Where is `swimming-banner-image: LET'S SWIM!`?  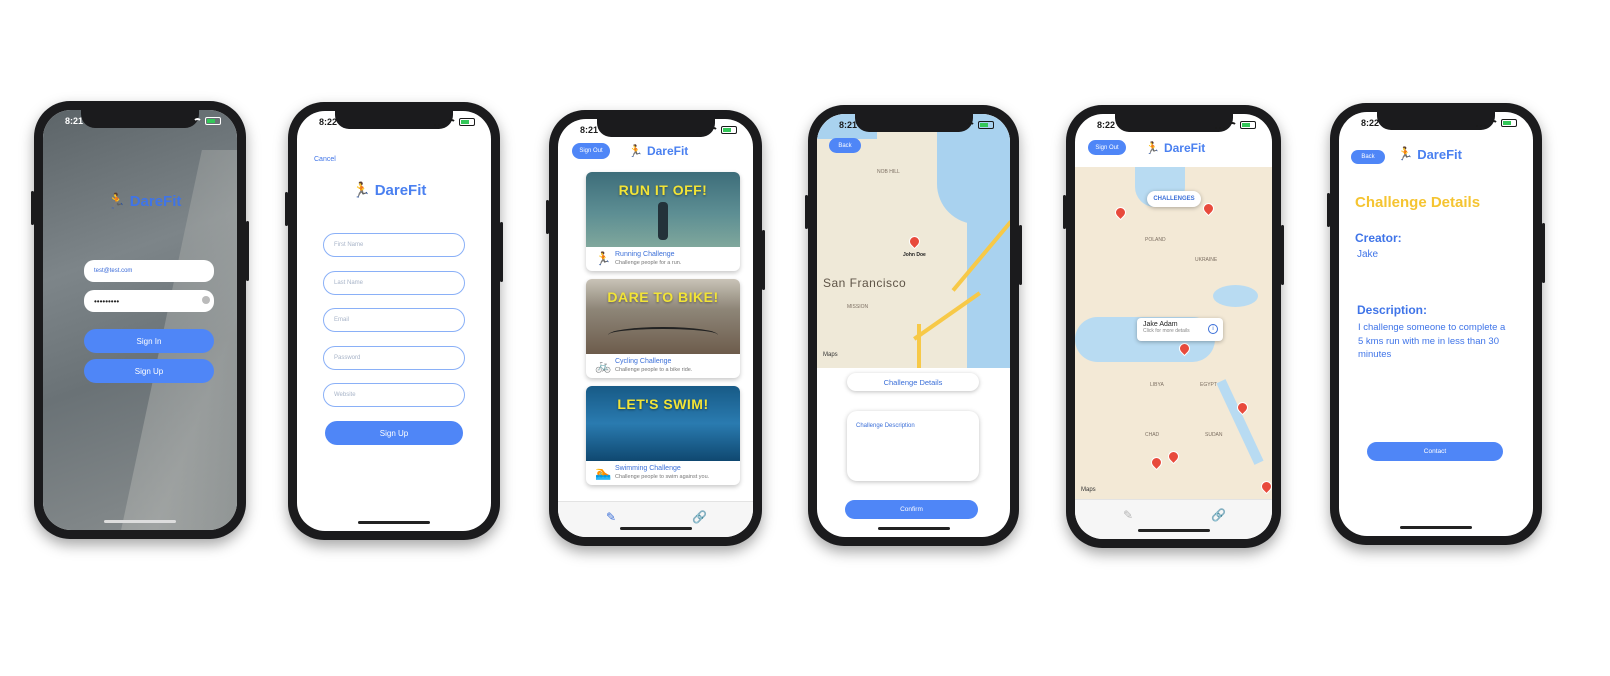
swimming-banner-image: LET'S SWIM! is located at coordinates (663, 423).